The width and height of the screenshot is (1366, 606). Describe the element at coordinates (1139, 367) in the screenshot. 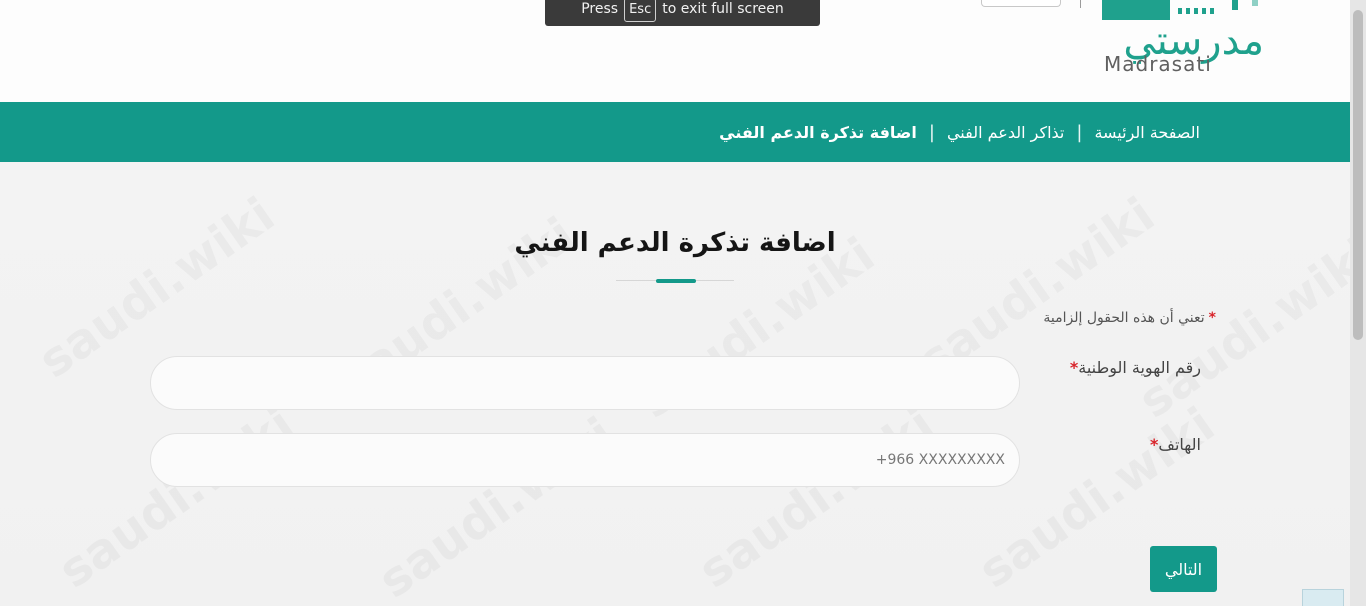

I see `national-id-label-text: رقم الهوية الوطنية` at that location.